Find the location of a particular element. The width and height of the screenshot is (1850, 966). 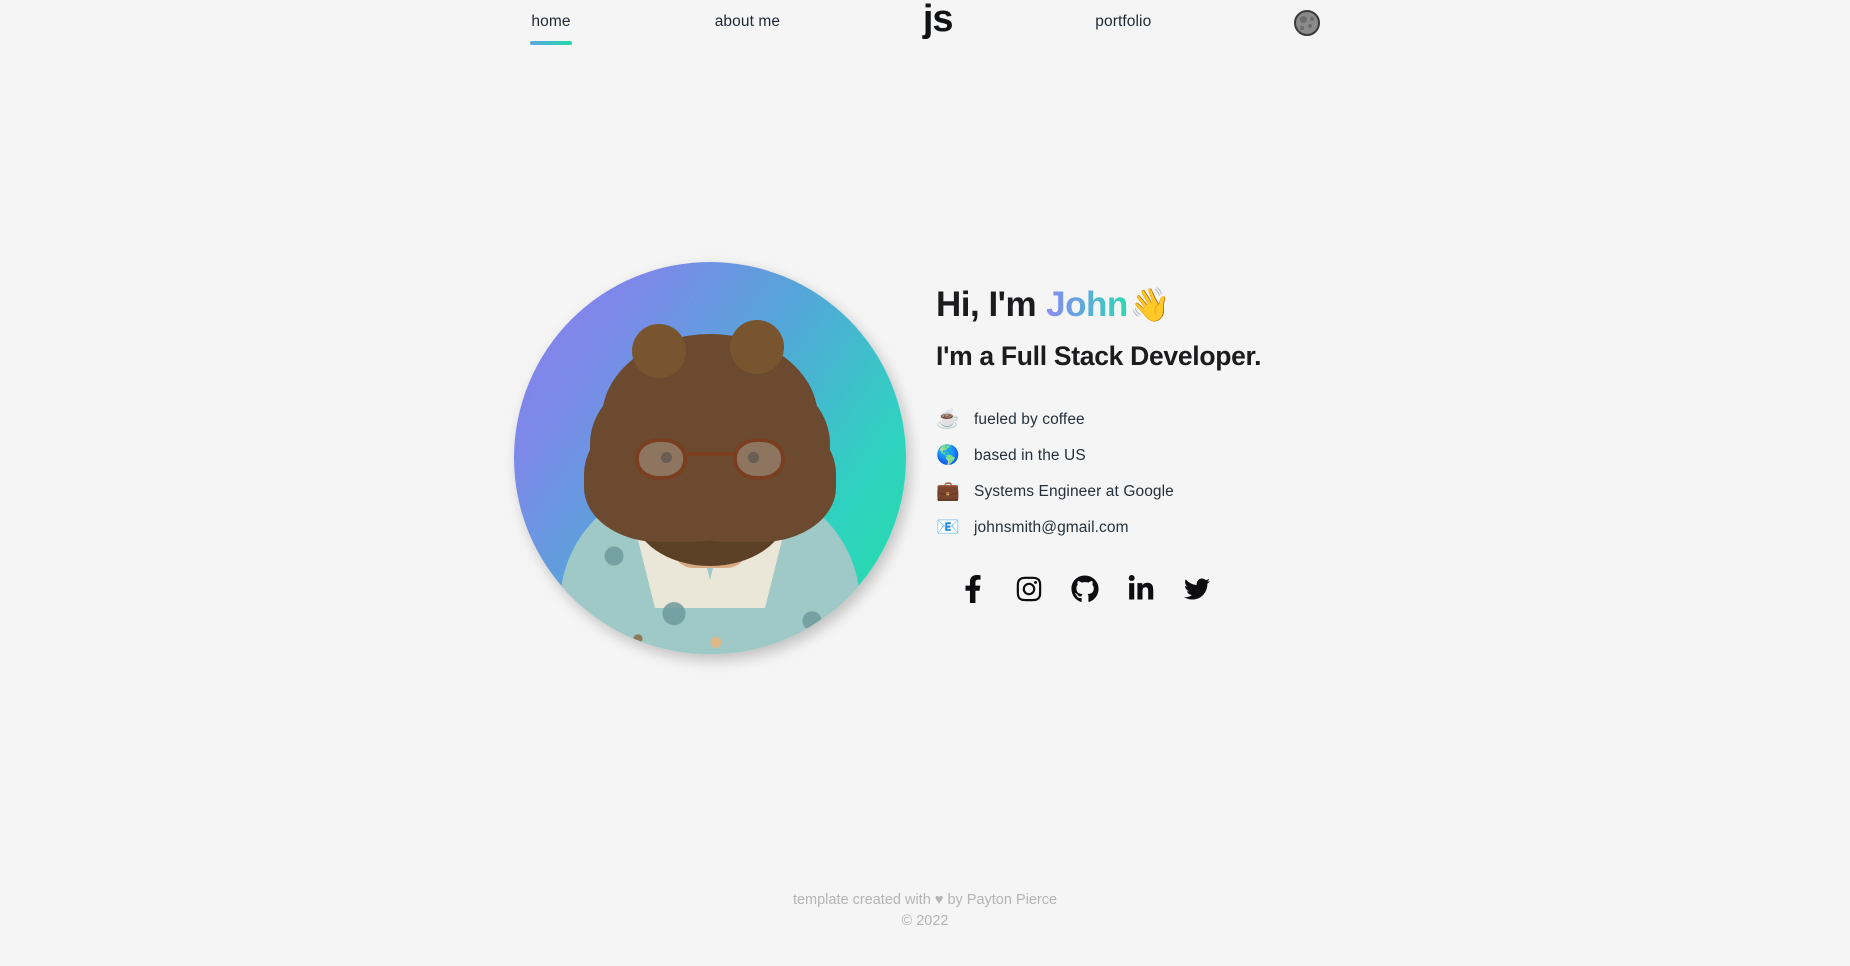

briefcase-icon: 💼 is located at coordinates (948, 492).